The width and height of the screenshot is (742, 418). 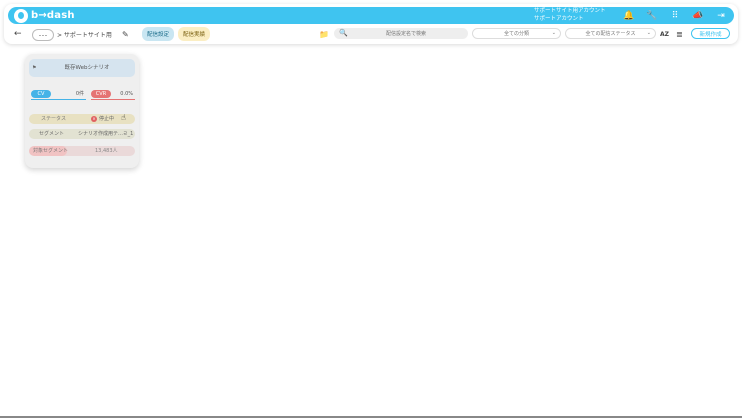 I want to click on top-navigation-bar: b→dash サポートサイト用アカウント サポートアカウント 🔔 🔧 ⠿ 📣 ⇥, so click(x=371, y=15).